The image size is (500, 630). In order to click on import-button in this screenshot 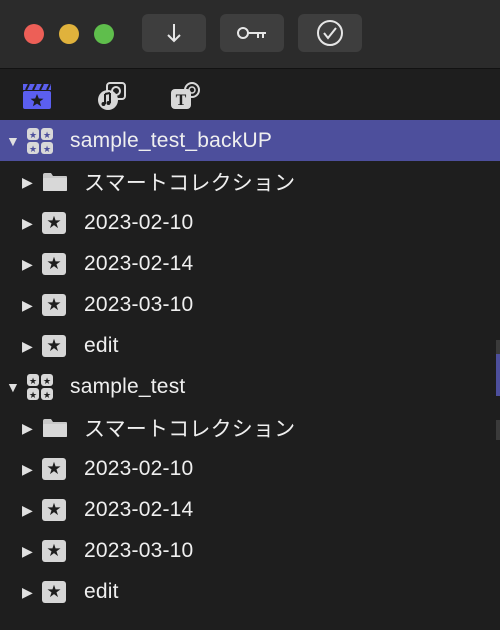, I will do `click(174, 33)`.